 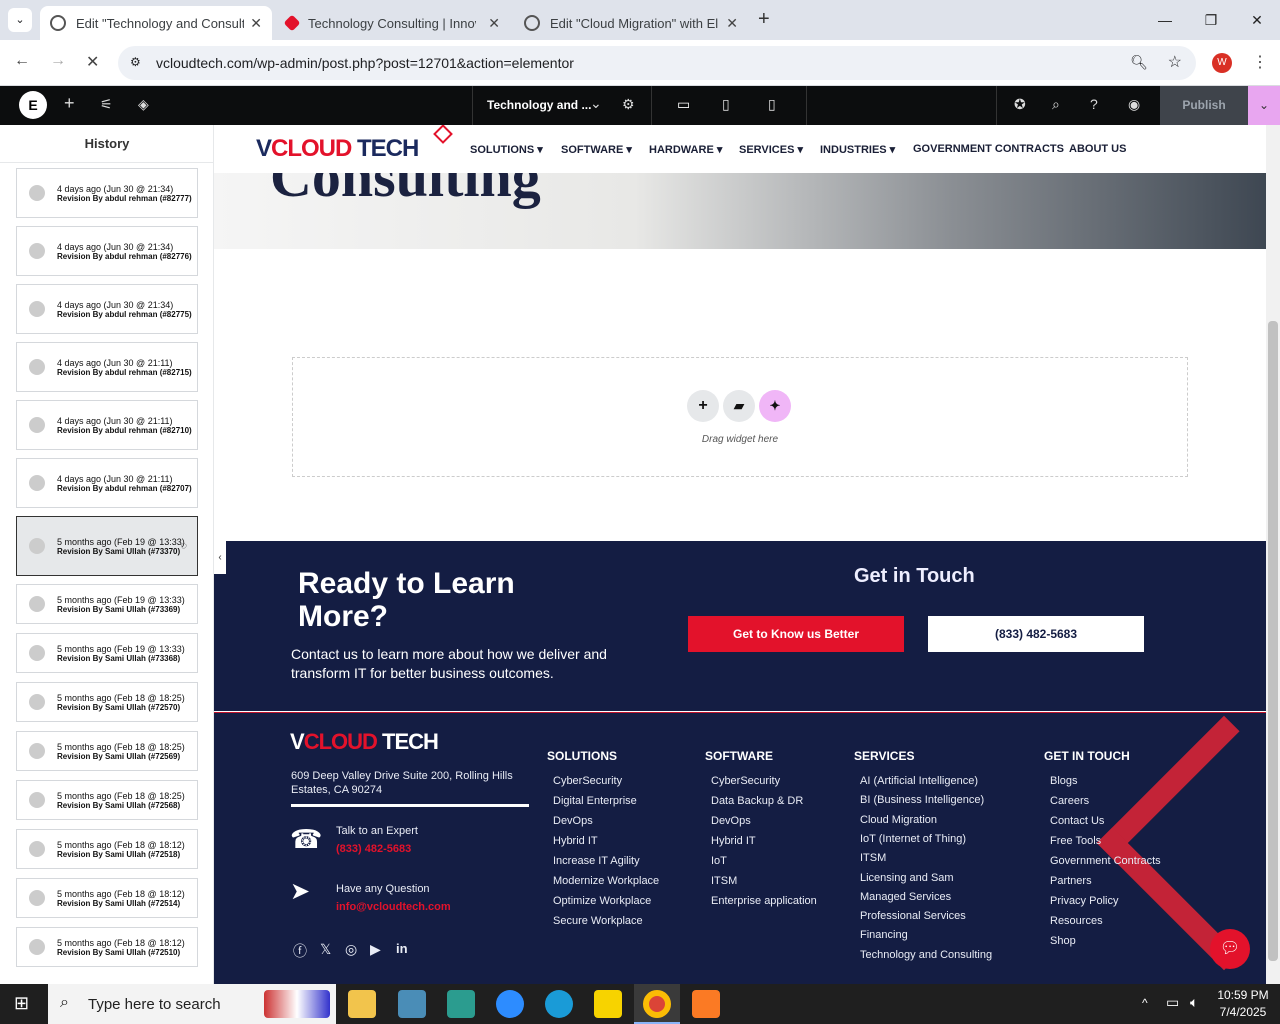 I want to click on footer-link: Modernize Workplace, so click(x=606, y=881).